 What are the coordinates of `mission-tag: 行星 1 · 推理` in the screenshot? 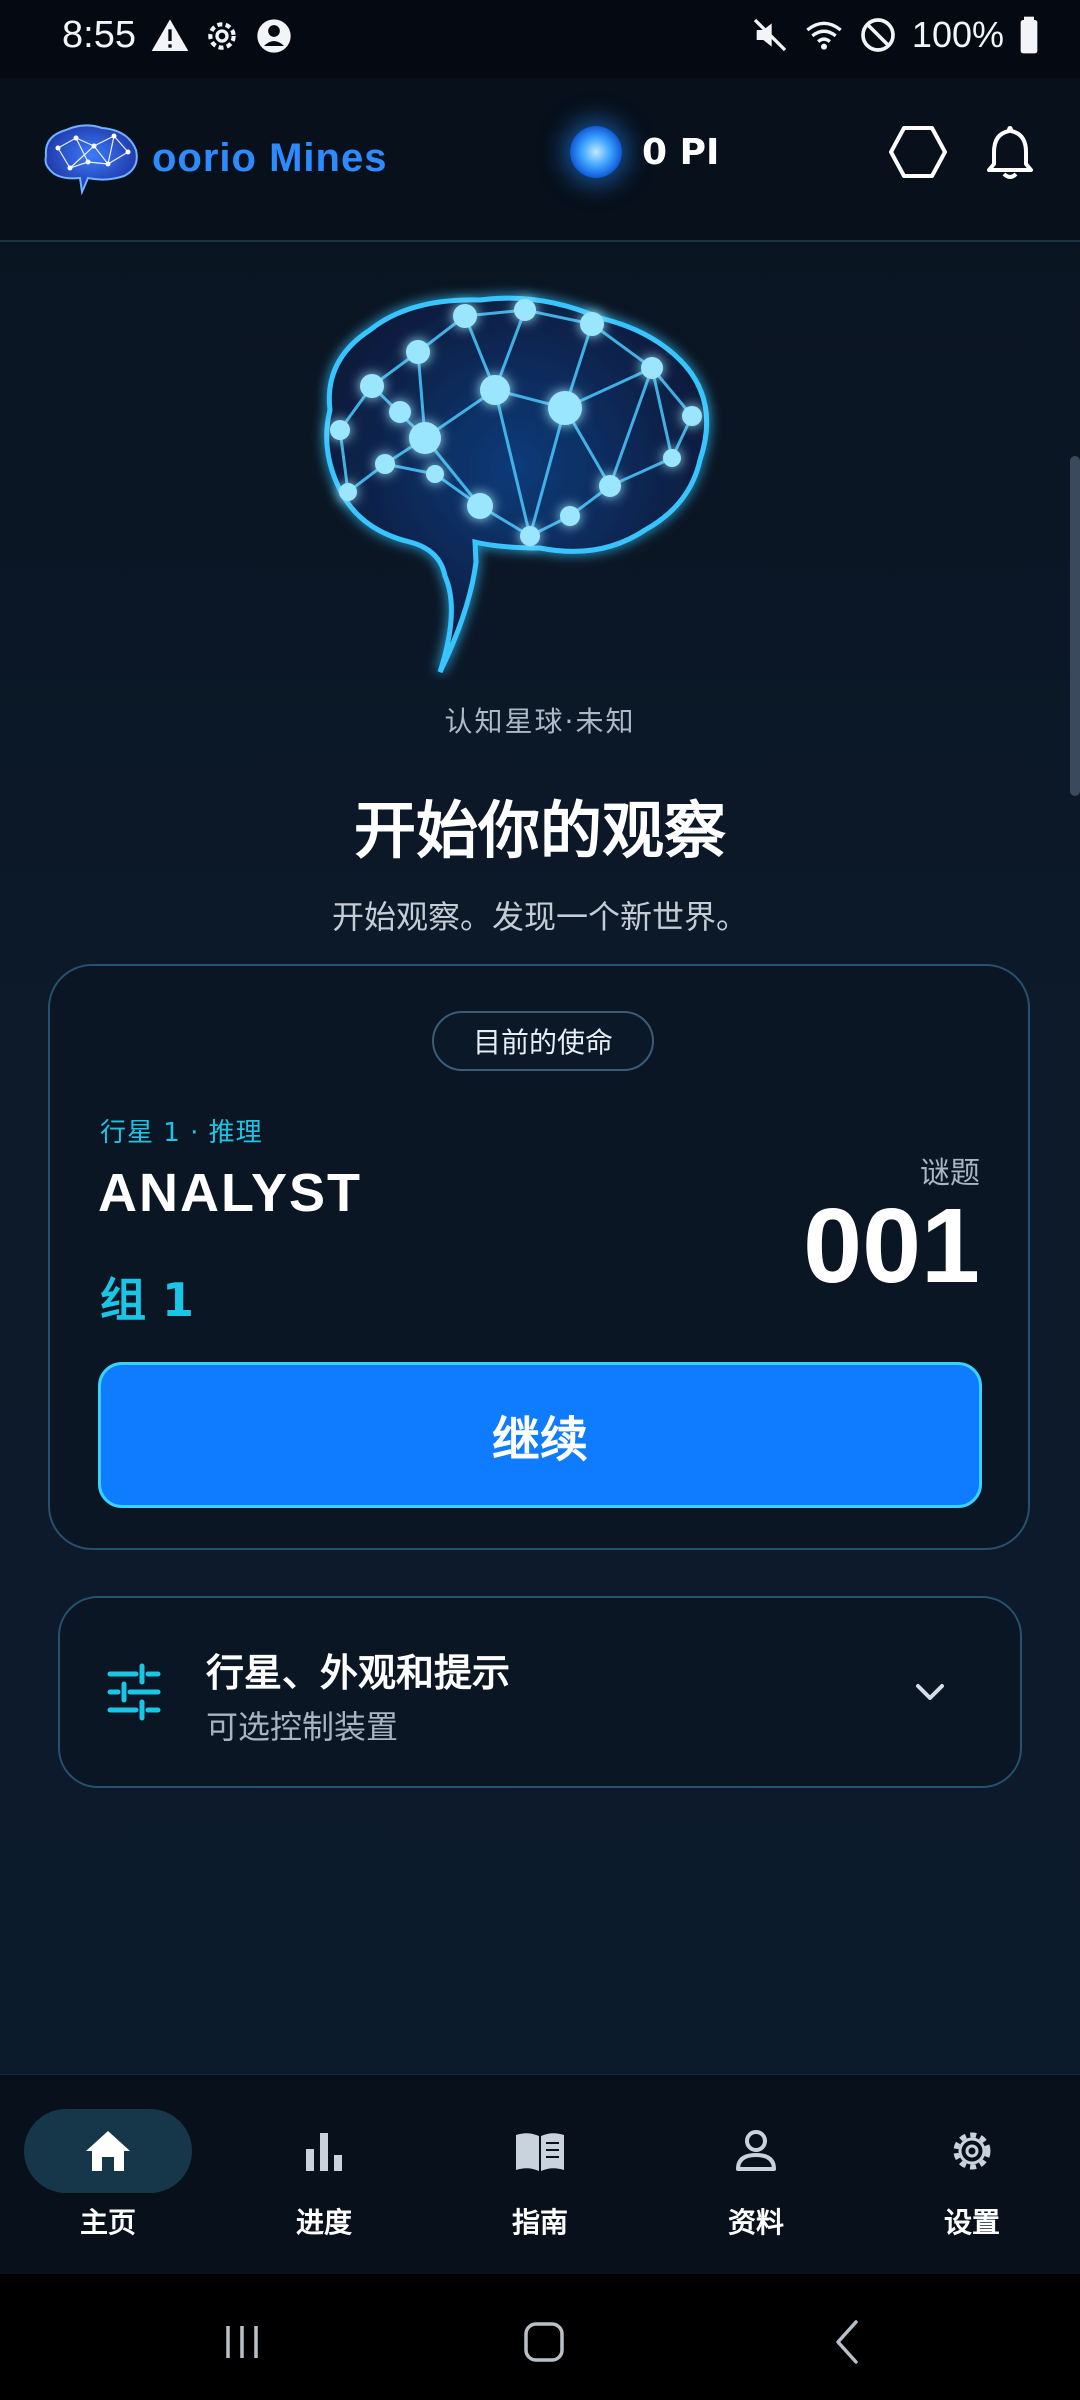 It's located at (181, 1133).